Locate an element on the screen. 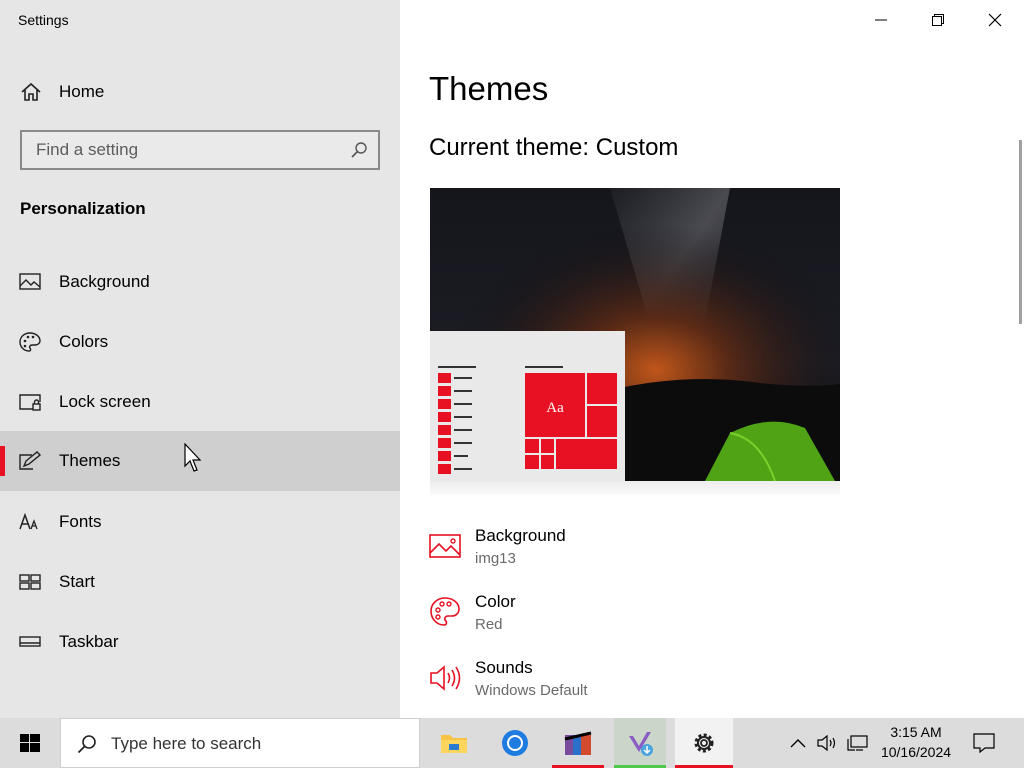 Image resolution: width=1024 pixels, height=768 pixels. network-button is located at coordinates (858, 743).